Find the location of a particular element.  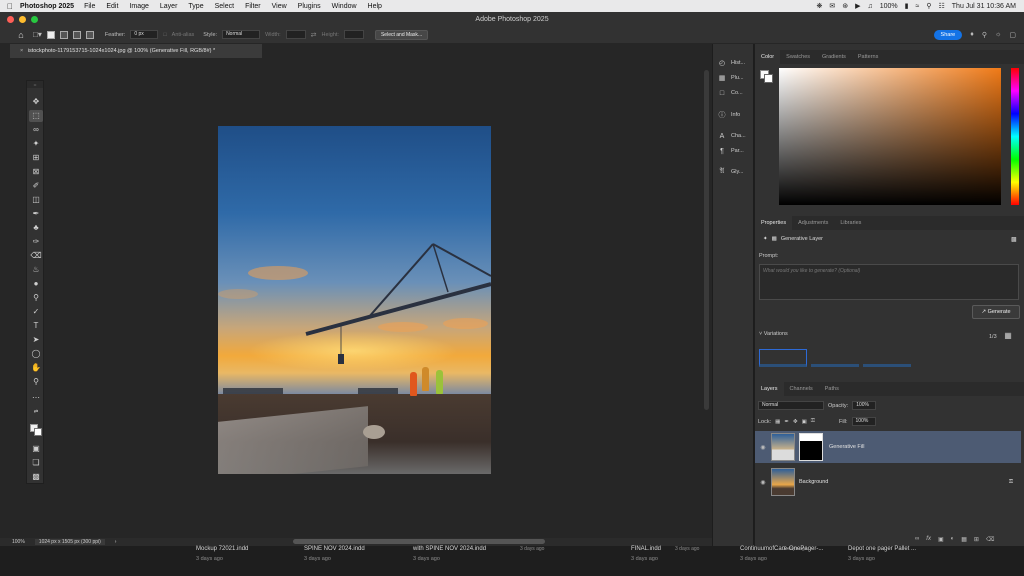

lock-pixels-icon: ✒ is located at coordinates (786, 422).